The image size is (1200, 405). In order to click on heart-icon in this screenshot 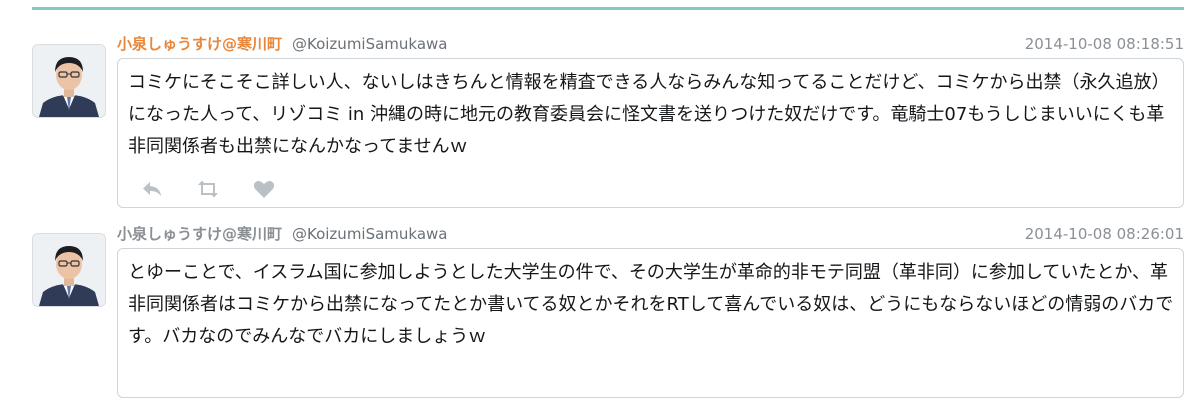, I will do `click(264, 189)`.